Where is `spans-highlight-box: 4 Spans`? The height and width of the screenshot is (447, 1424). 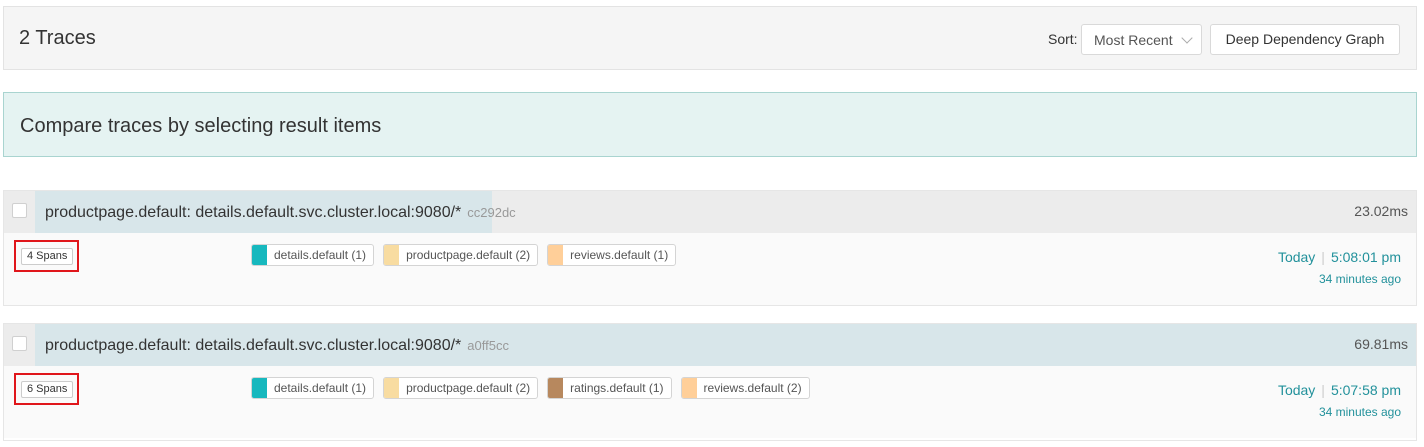 spans-highlight-box: 4 Spans is located at coordinates (46, 256).